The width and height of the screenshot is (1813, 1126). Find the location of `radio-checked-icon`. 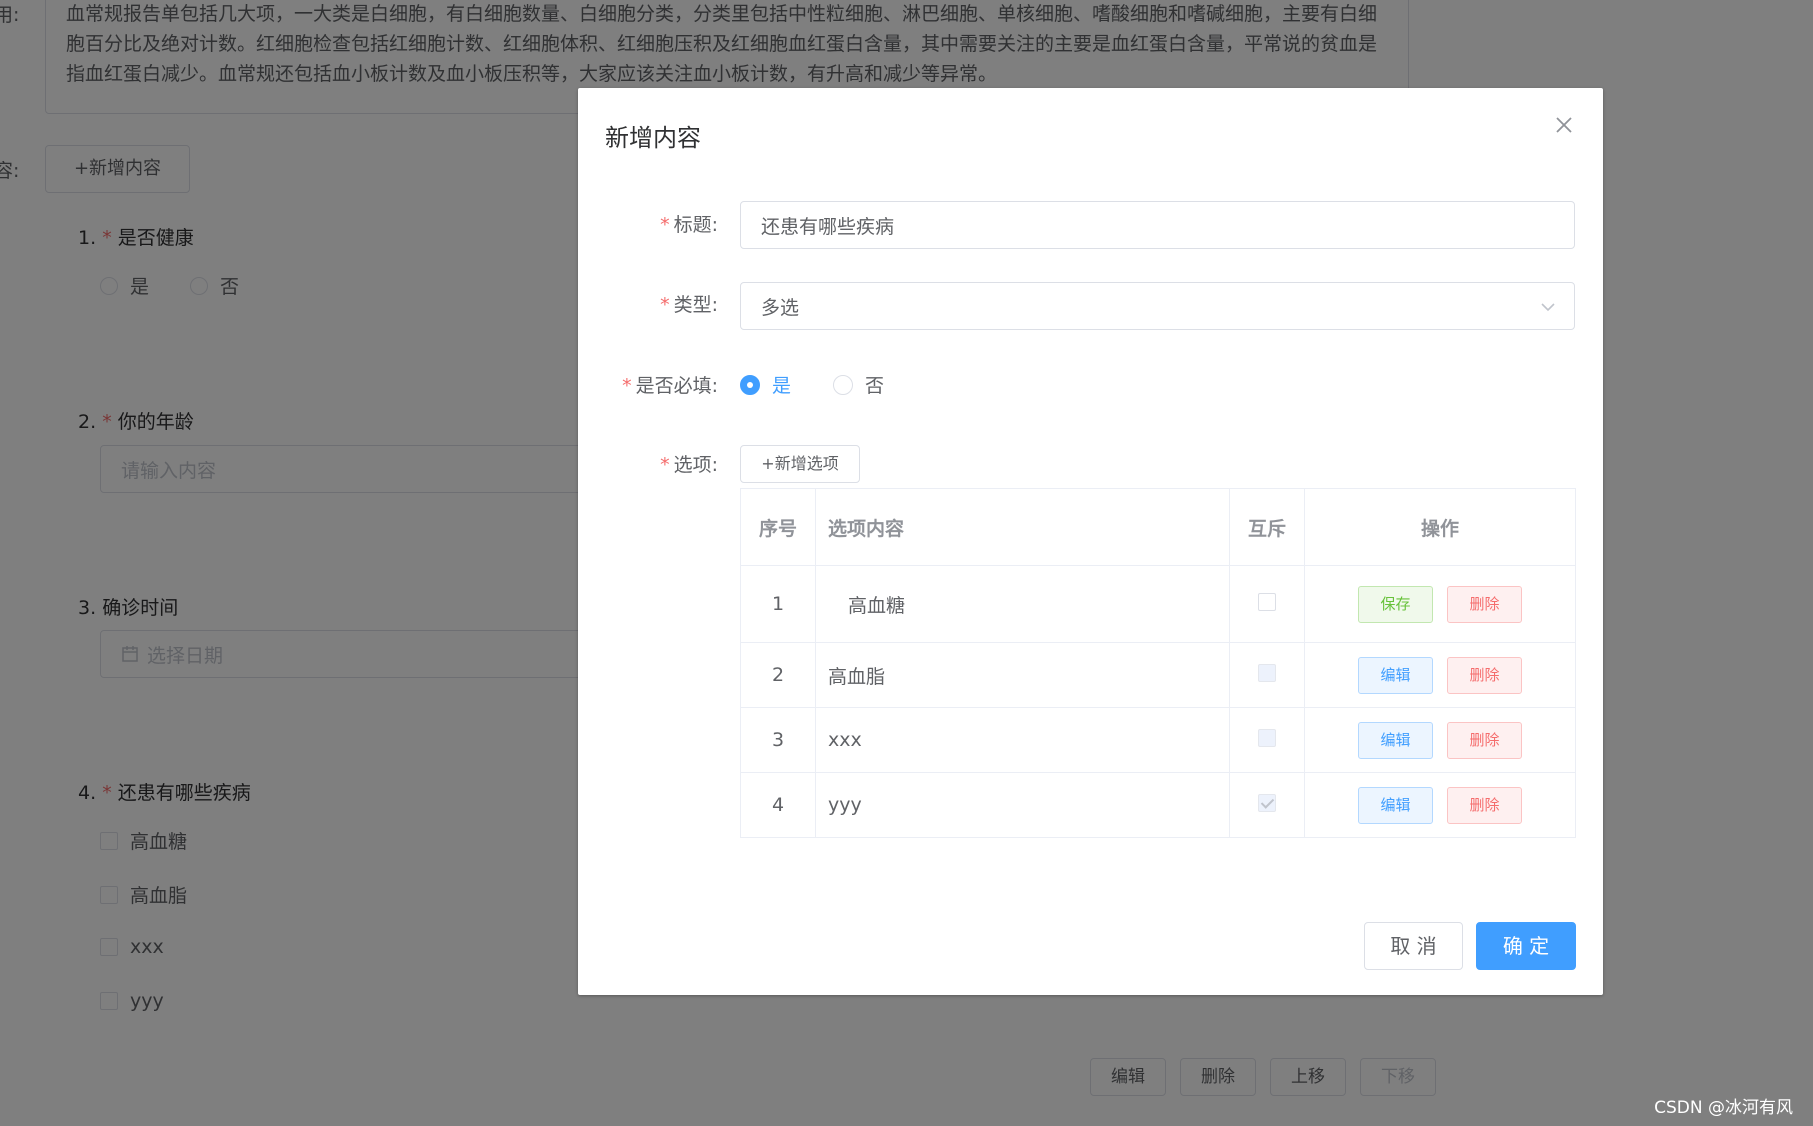

radio-checked-icon is located at coordinates (750, 384).